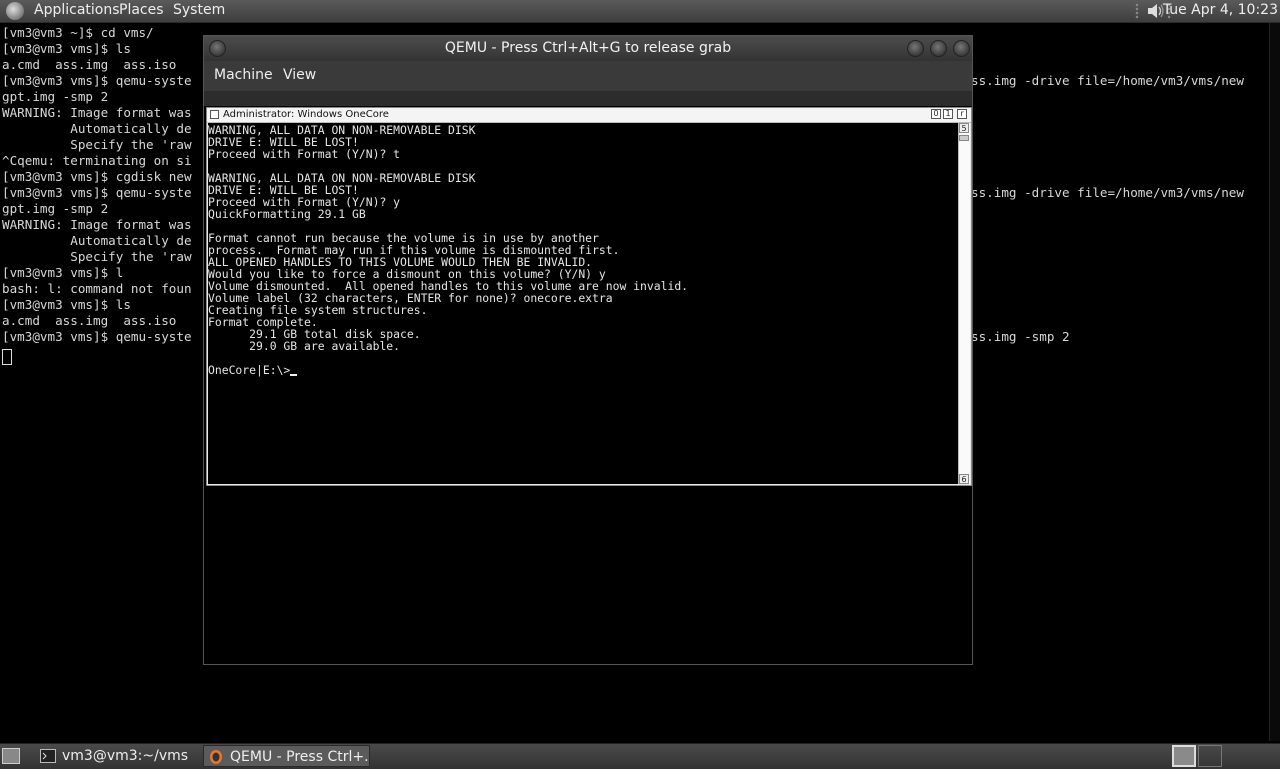  I want to click on console-icon, so click(214, 114).